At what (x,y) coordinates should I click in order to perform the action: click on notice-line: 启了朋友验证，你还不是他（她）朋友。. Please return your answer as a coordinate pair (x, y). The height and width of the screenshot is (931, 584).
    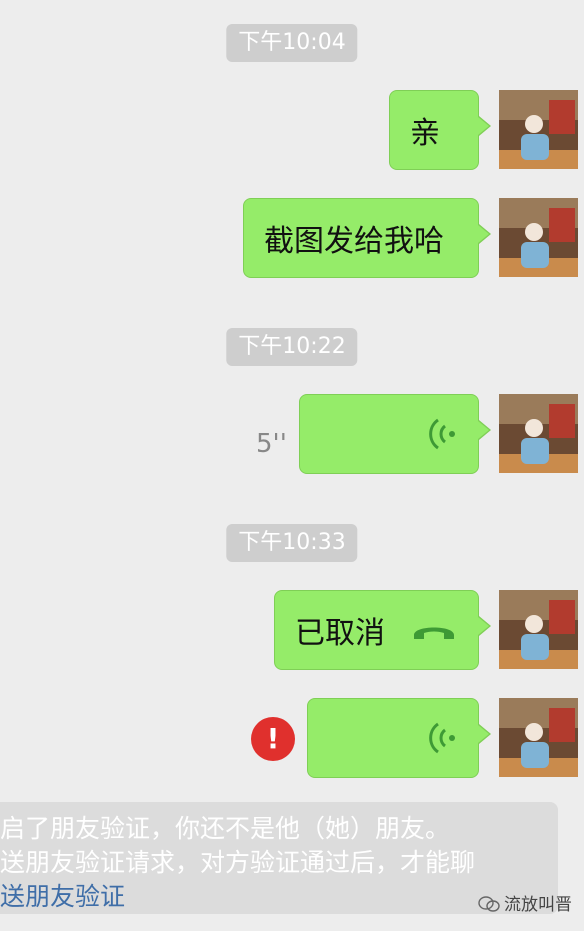
    Looking at the image, I should click on (225, 828).